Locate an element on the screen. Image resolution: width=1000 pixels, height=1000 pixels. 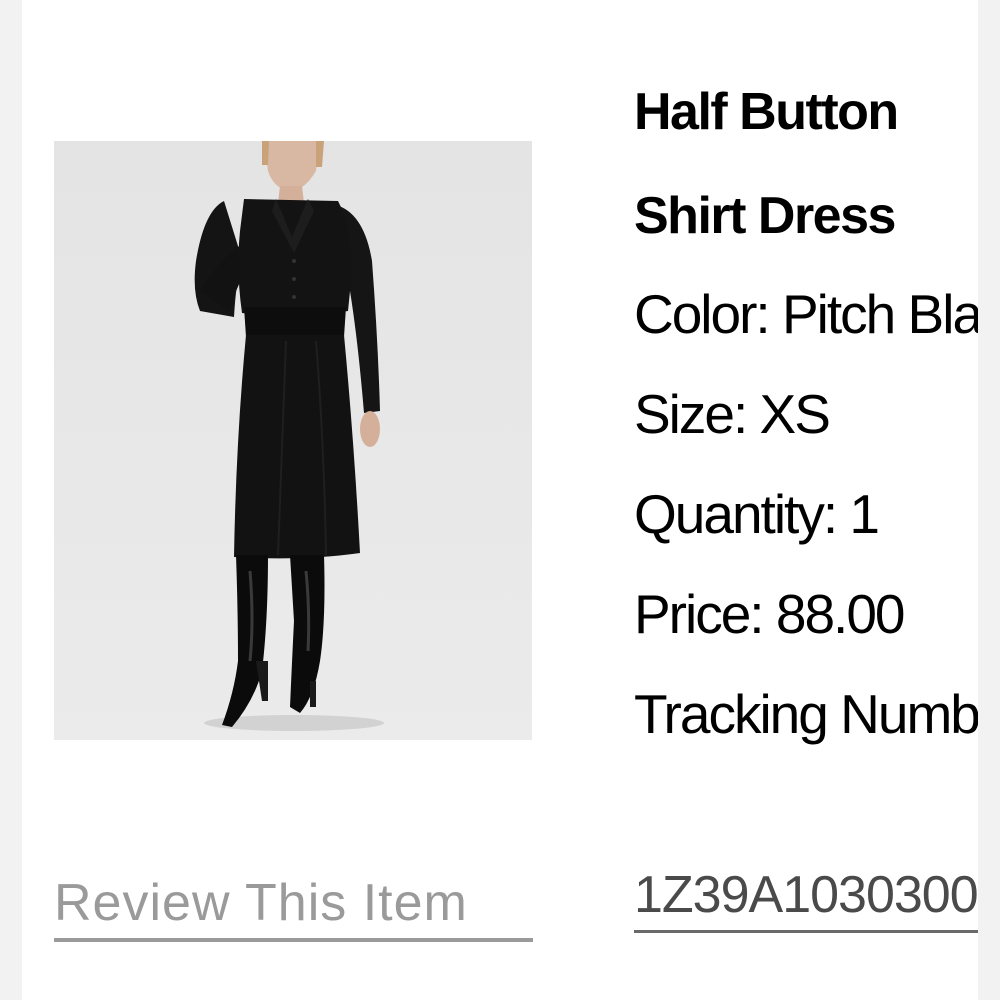
tracking-number-link: 1Z39A1030300 is located at coordinates (806, 896).